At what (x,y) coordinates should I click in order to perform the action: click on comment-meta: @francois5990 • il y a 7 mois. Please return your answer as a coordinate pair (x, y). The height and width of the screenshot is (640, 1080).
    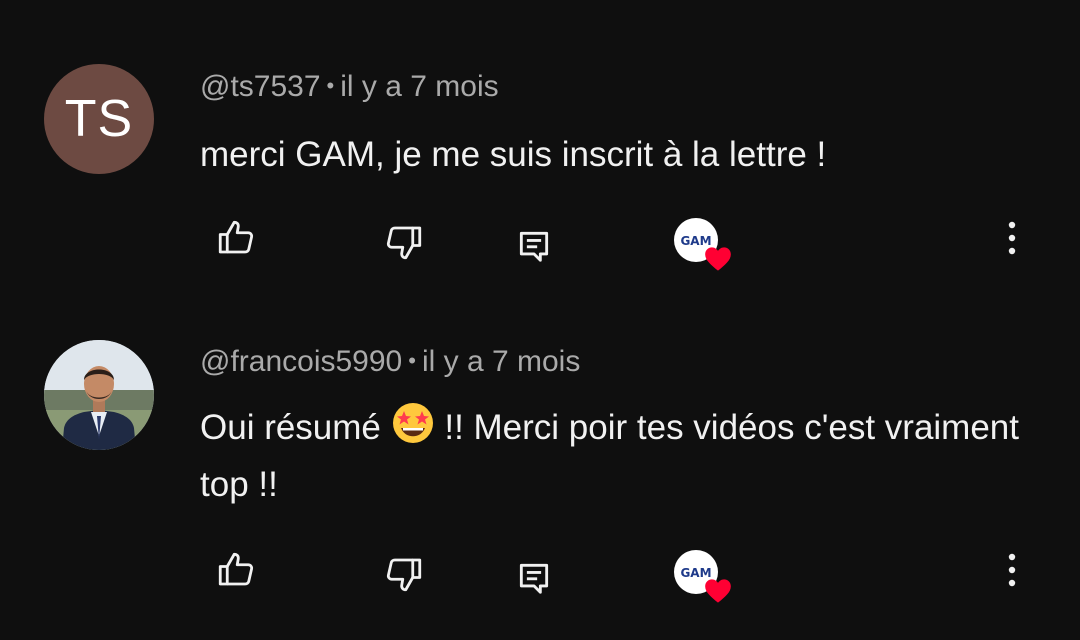
    Looking at the image, I should click on (390, 362).